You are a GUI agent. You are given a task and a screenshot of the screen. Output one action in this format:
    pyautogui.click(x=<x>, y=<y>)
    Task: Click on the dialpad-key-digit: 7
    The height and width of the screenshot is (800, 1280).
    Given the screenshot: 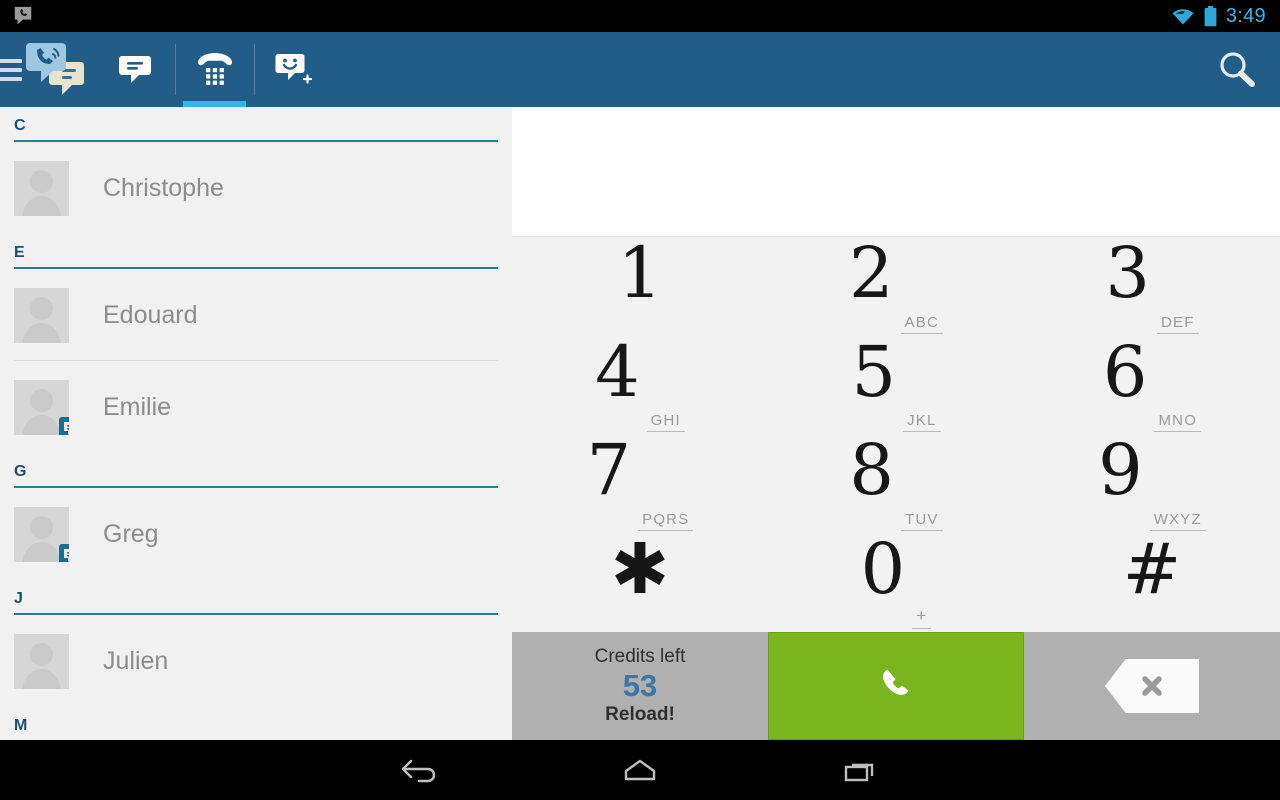 What is the action you would take?
    pyautogui.click(x=609, y=470)
    